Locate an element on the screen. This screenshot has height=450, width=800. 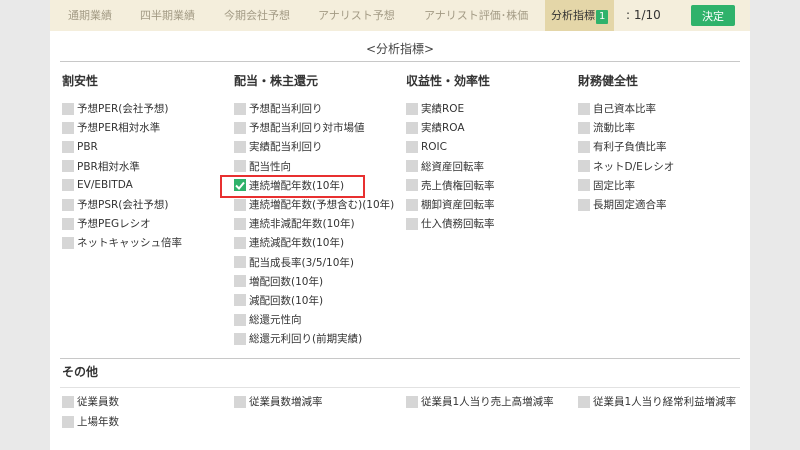
other-checkbox-item: 上場年数 is located at coordinates (90, 421).